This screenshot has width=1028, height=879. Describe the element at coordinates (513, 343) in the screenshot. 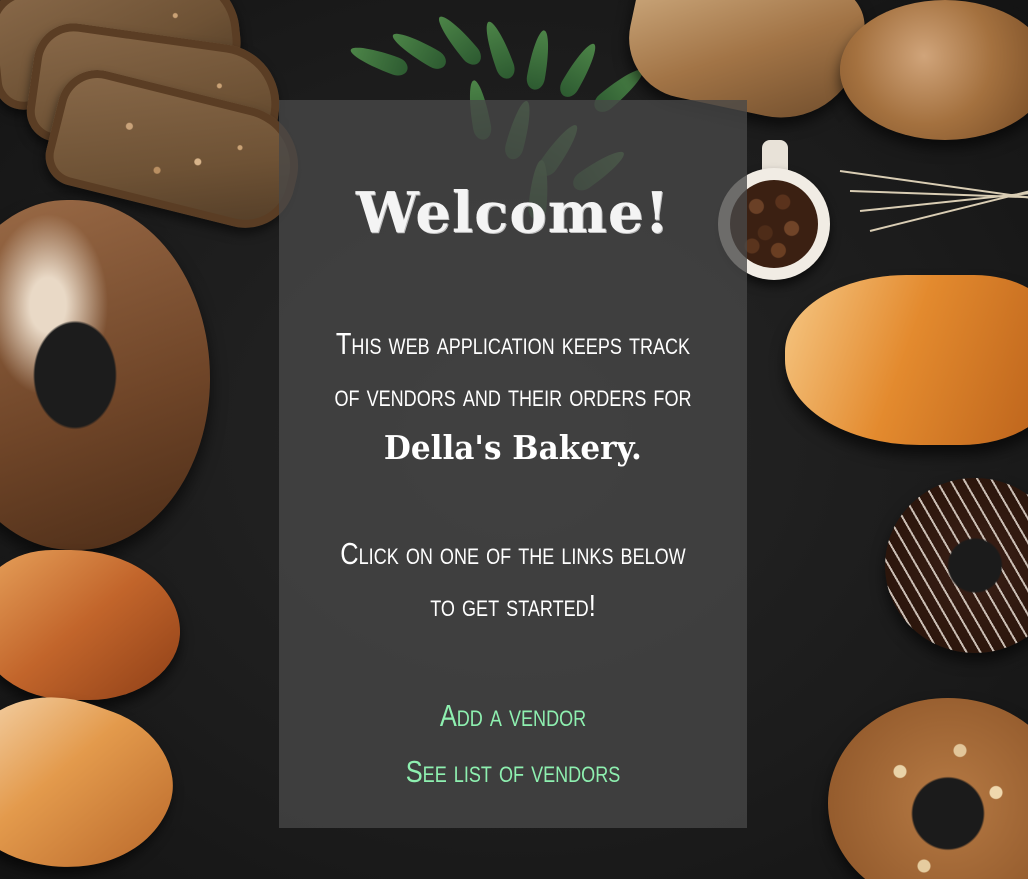

I see `intro-line-1: This web application keeps track` at that location.